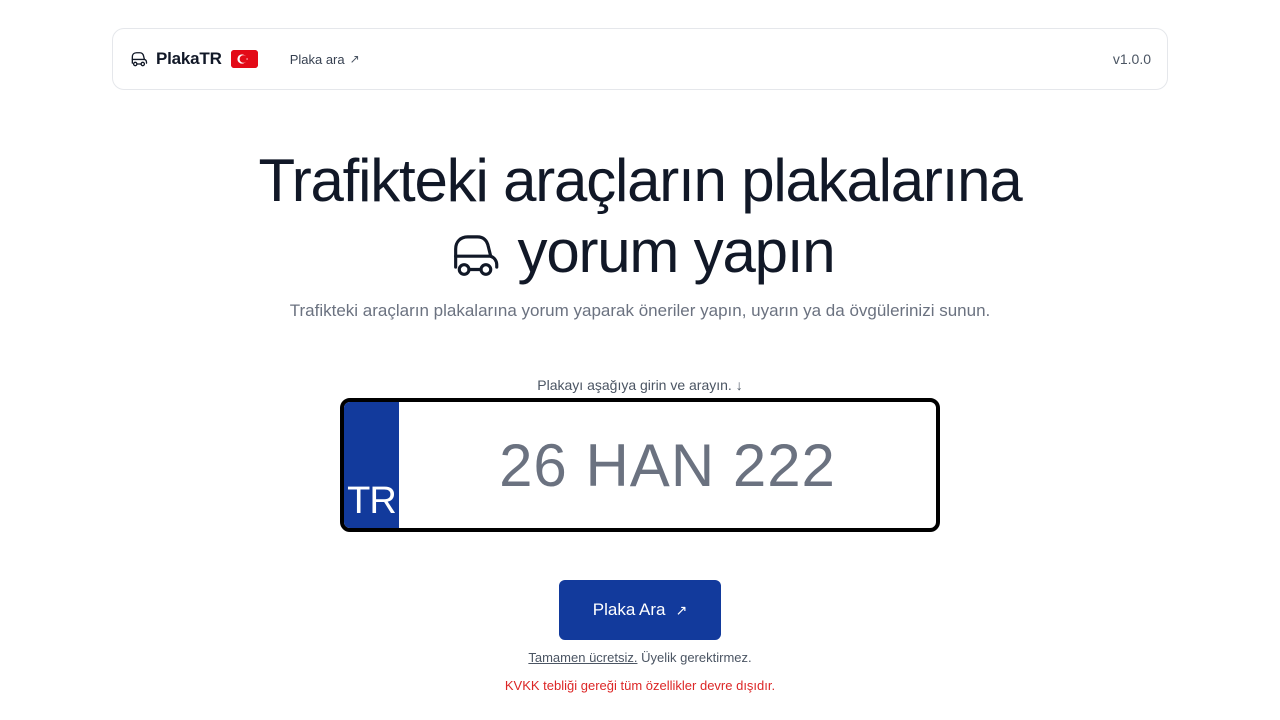 This screenshot has height=720, width=1280. I want to click on free-note-rest: Üyelik gerektirmez., so click(696, 657).